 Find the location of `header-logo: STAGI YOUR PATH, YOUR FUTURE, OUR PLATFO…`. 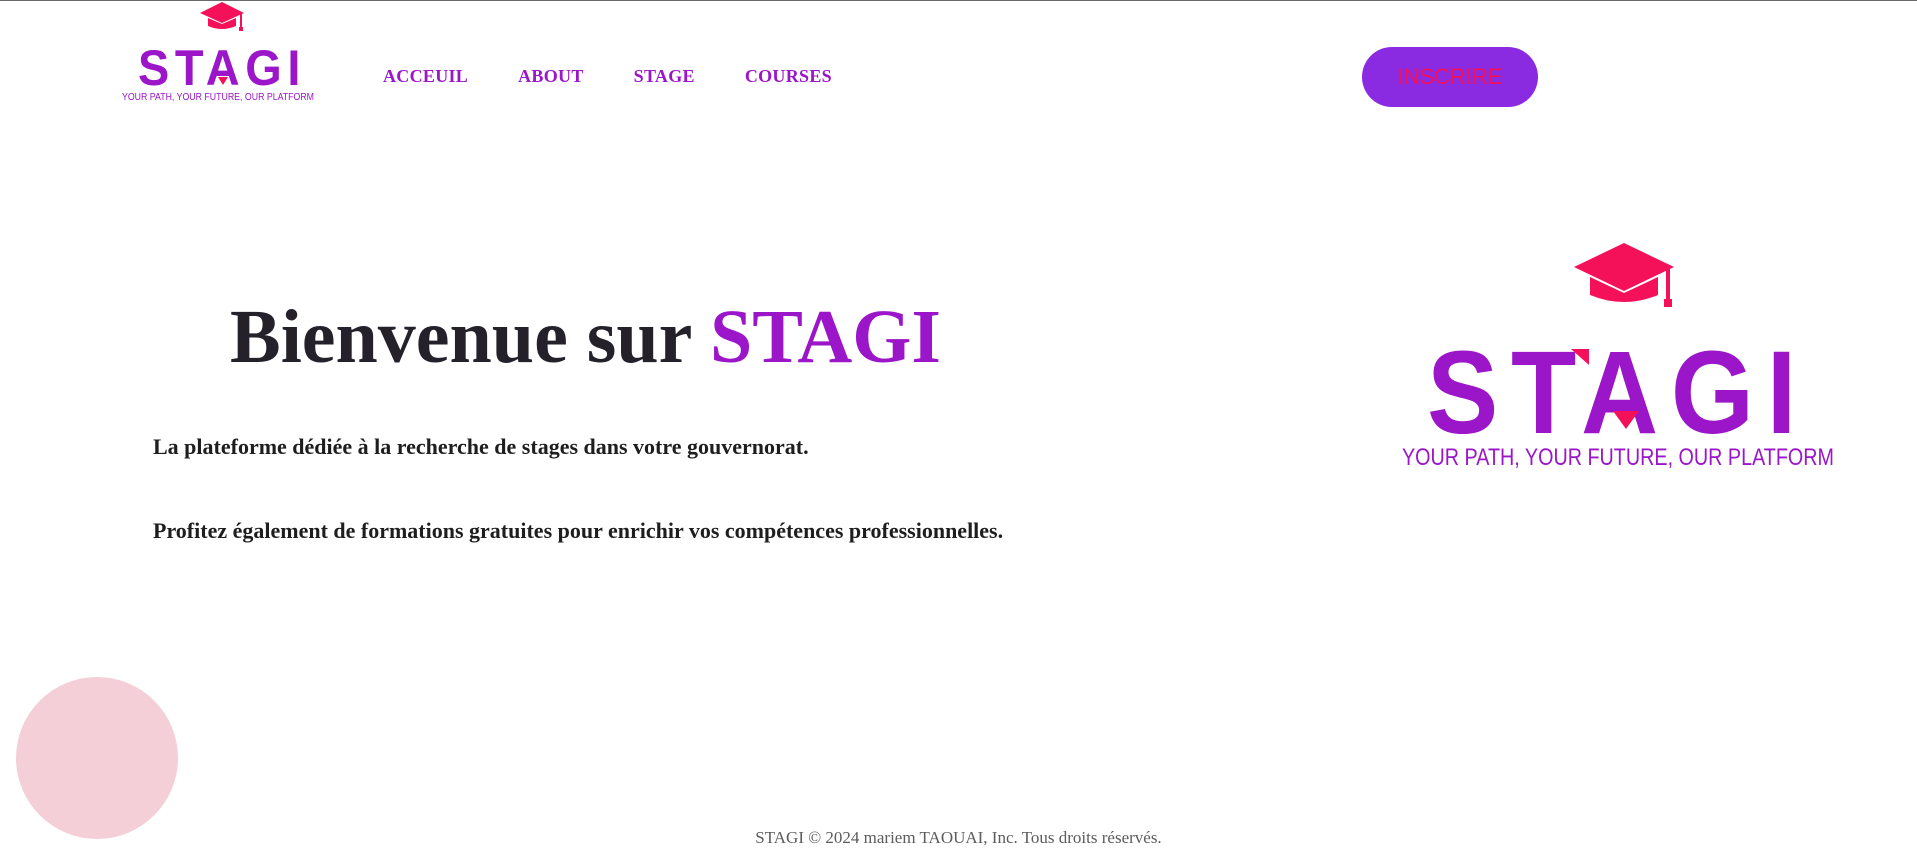

header-logo: STAGI YOUR PATH, YOUR FUTURE, OUR PLATFO… is located at coordinates (220, 53).